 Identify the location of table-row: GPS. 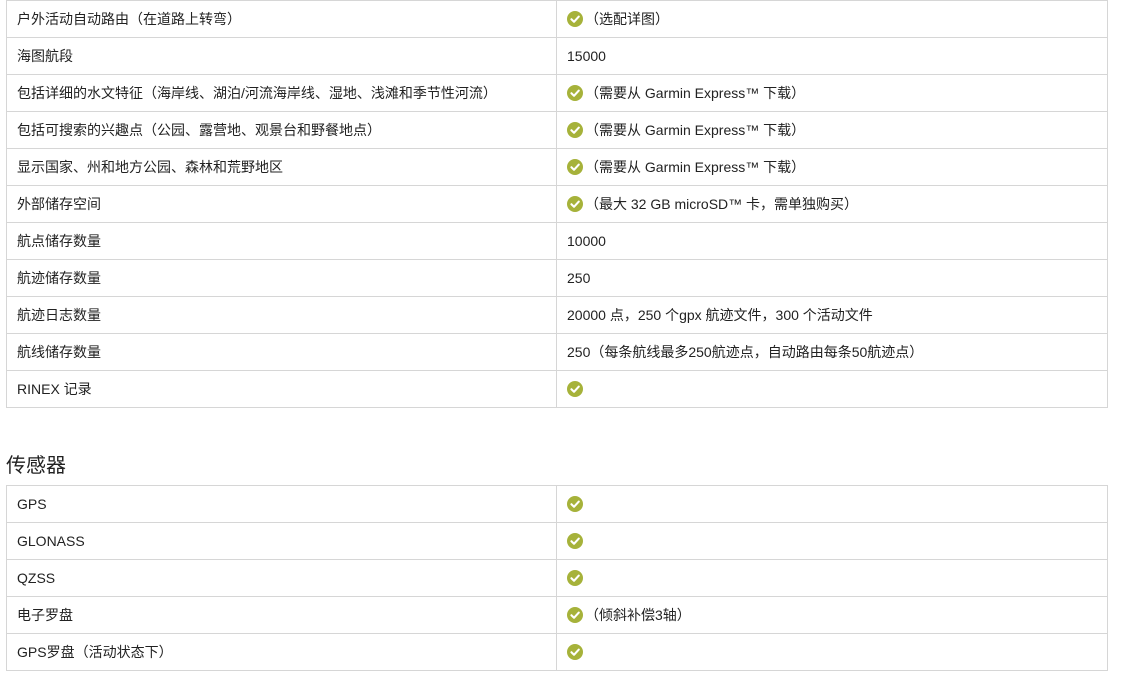
(557, 504).